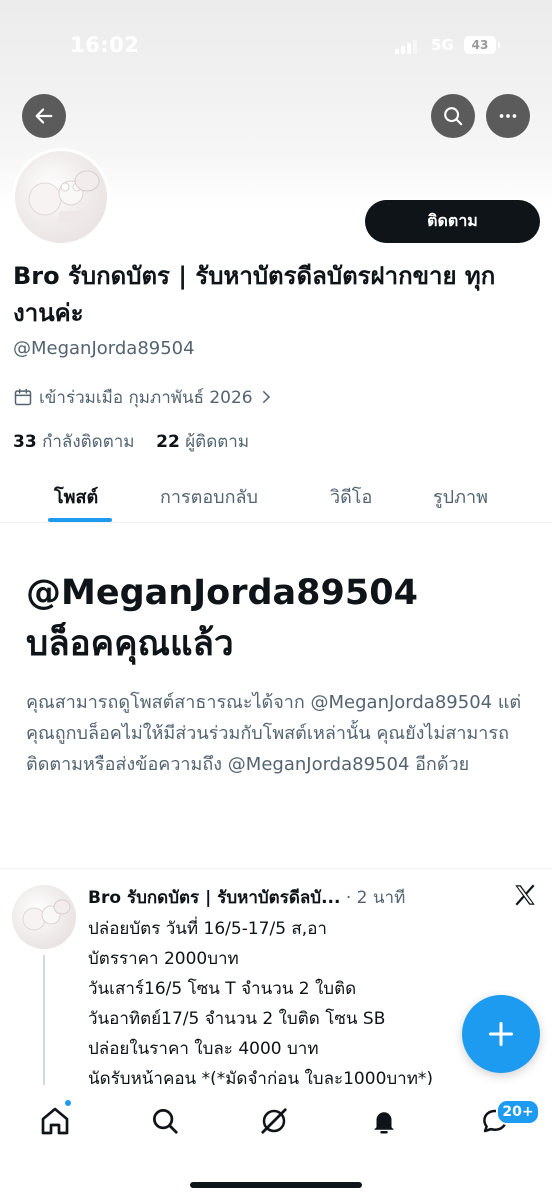  I want to click on follow-button: ติดตาม, so click(452, 221).